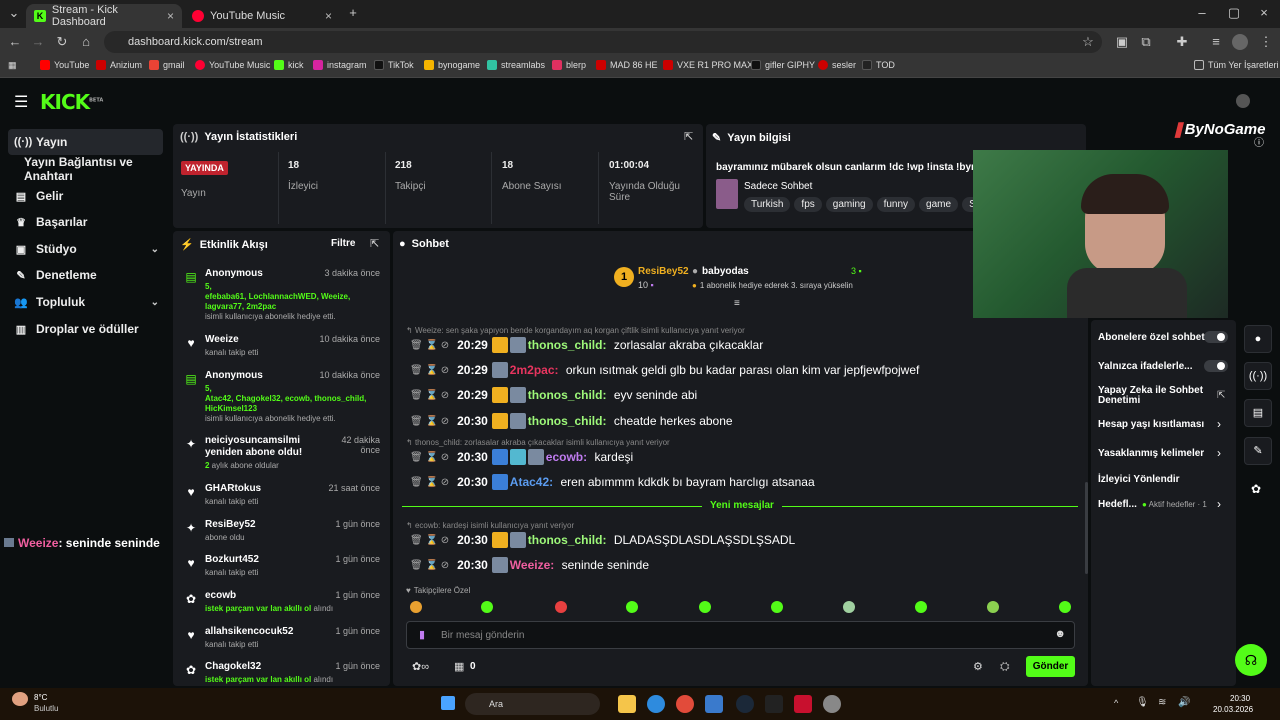  What do you see at coordinates (420, 666) in the screenshot?
I see `channel-points-icon: ✿∞` at bounding box center [420, 666].